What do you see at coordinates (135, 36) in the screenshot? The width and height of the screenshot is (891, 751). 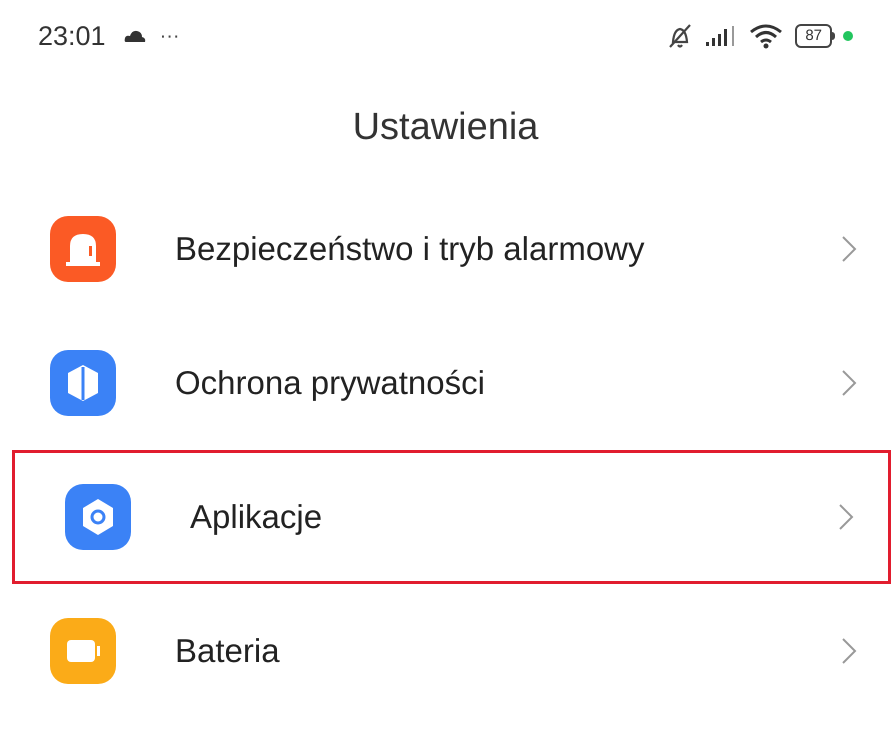 I see `cloud-icon` at bounding box center [135, 36].